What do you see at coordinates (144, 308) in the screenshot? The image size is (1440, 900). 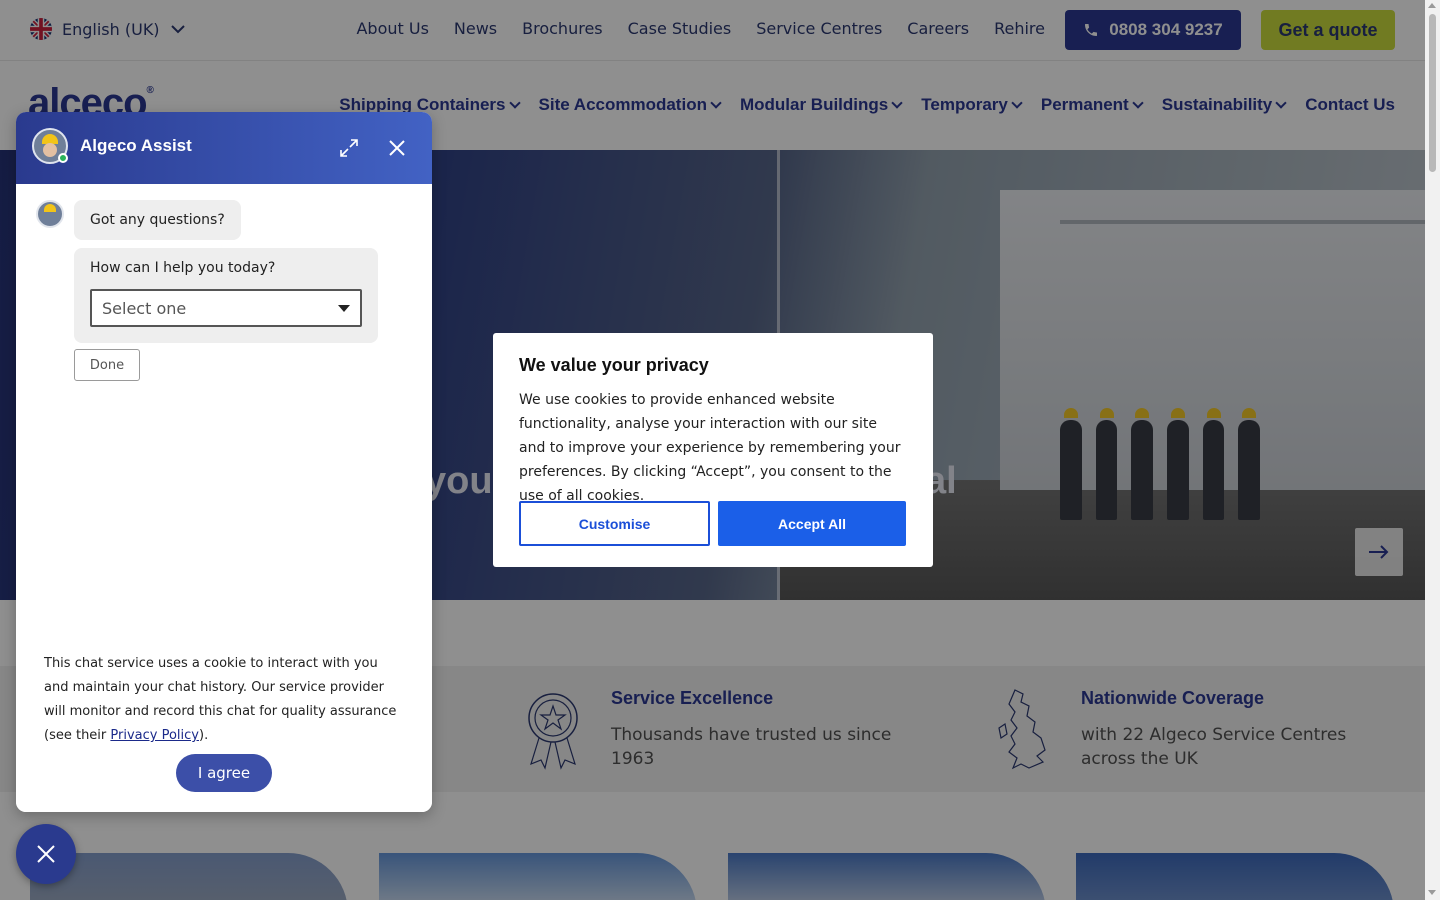 I see `select-placeholder: Select one` at bounding box center [144, 308].